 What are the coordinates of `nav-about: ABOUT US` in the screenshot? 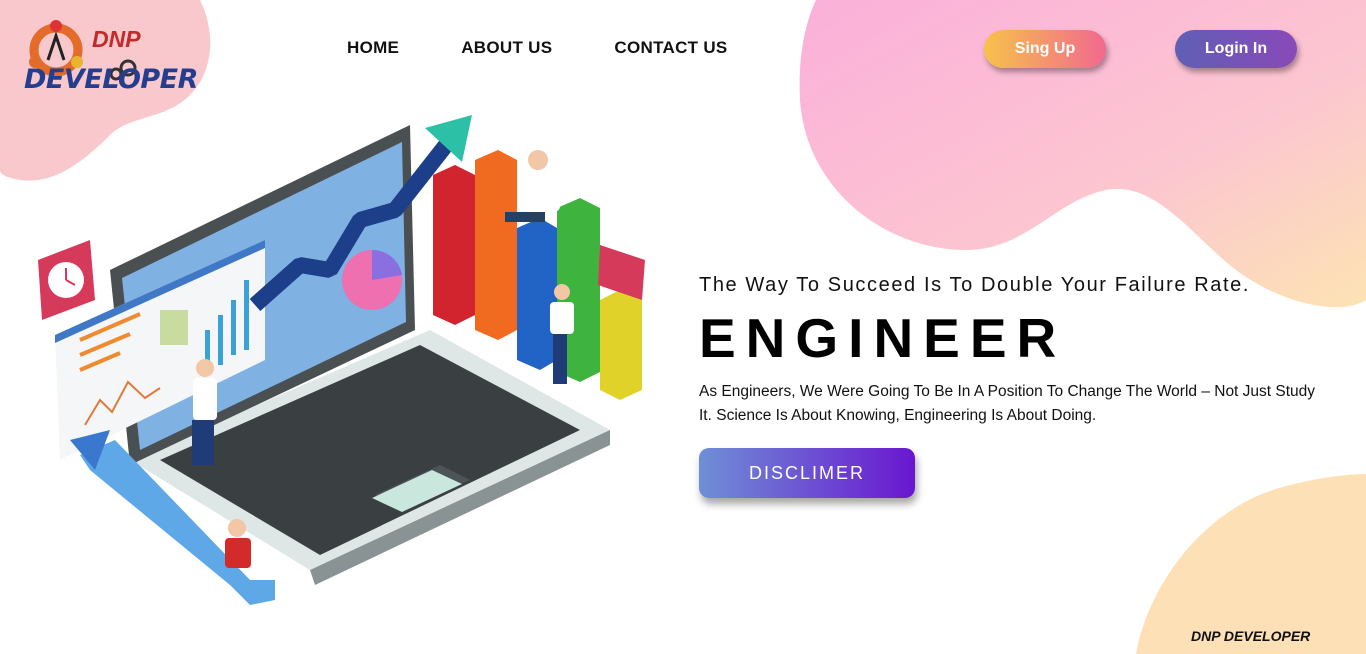 It's located at (506, 48).